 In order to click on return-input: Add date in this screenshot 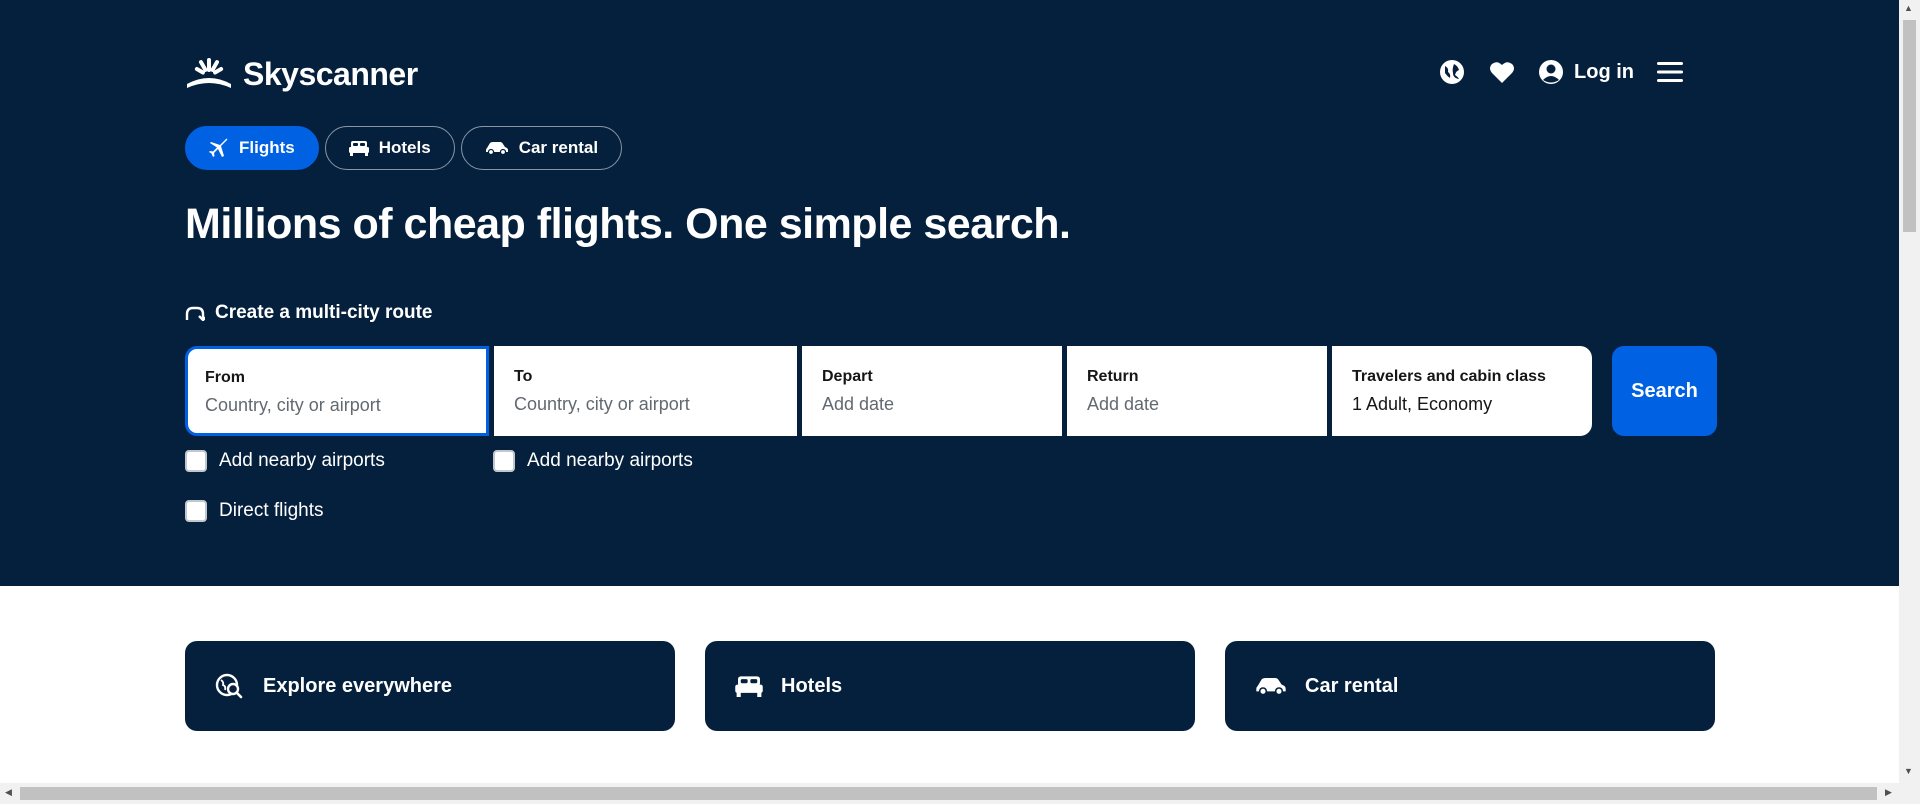, I will do `click(1123, 404)`.